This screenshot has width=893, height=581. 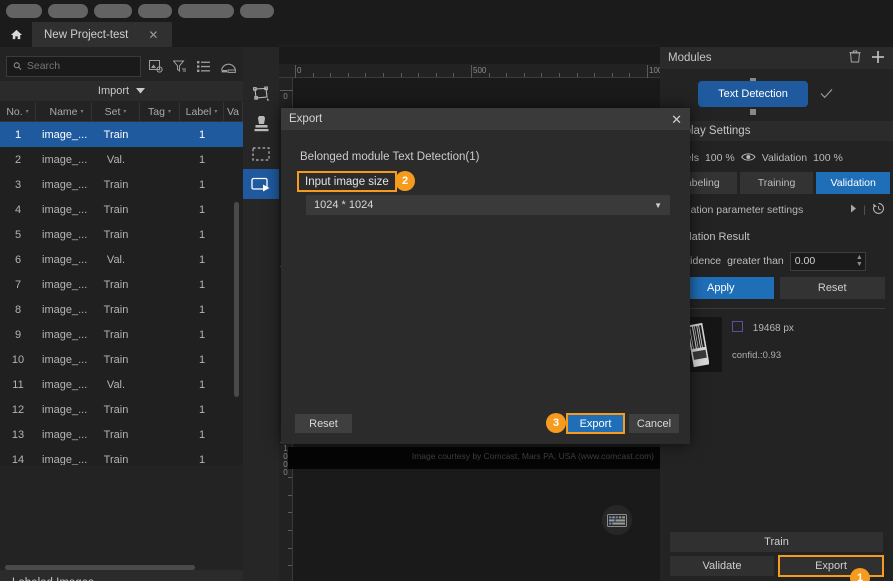 What do you see at coordinates (261, 124) in the screenshot?
I see `stamp-tool` at bounding box center [261, 124].